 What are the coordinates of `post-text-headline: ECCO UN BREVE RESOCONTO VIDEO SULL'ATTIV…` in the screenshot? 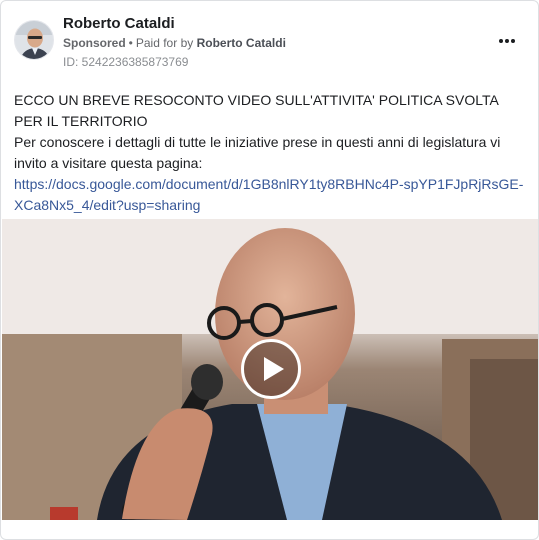 It's located at (256, 110).